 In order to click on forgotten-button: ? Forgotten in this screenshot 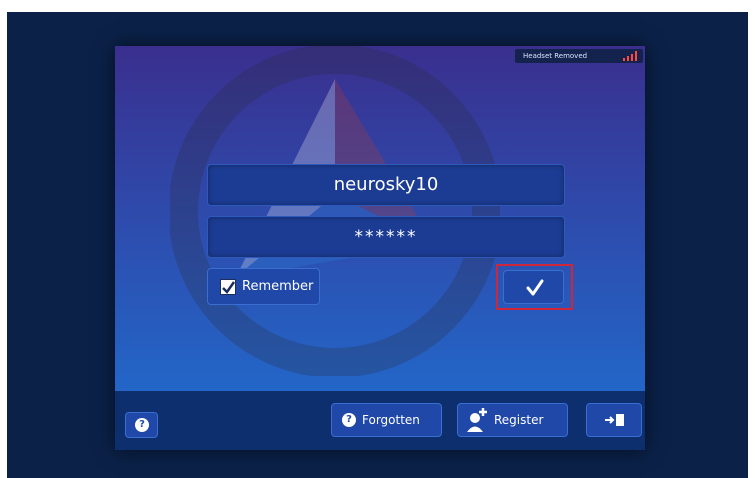, I will do `click(386, 420)`.